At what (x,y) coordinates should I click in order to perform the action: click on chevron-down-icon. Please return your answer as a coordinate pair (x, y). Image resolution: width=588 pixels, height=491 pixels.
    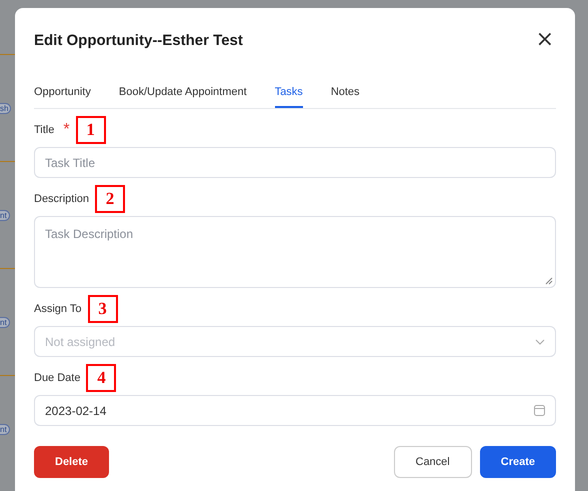
    Looking at the image, I should click on (540, 341).